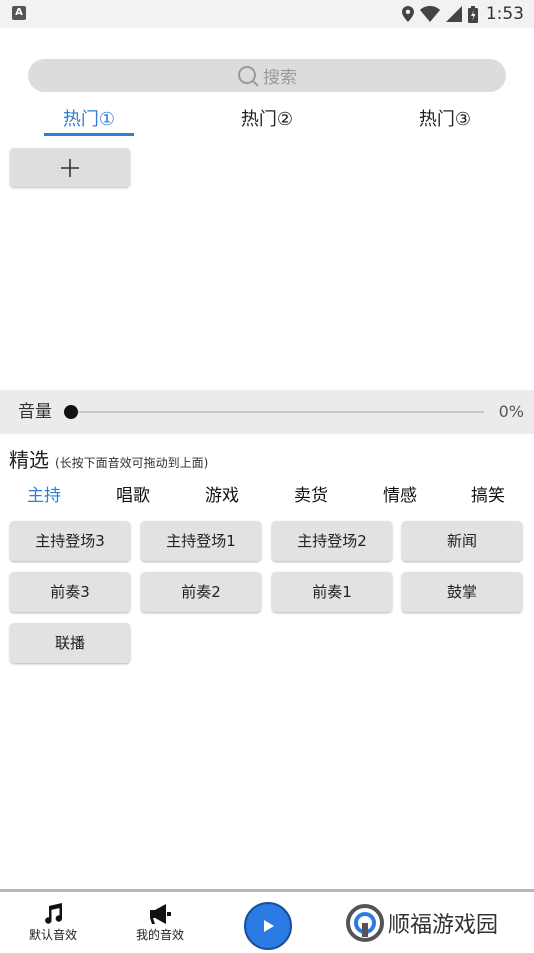 Image resolution: width=534 pixels, height=953 pixels. What do you see at coordinates (89, 121) in the screenshot?
I see `tab-hot-1: 热门①` at bounding box center [89, 121].